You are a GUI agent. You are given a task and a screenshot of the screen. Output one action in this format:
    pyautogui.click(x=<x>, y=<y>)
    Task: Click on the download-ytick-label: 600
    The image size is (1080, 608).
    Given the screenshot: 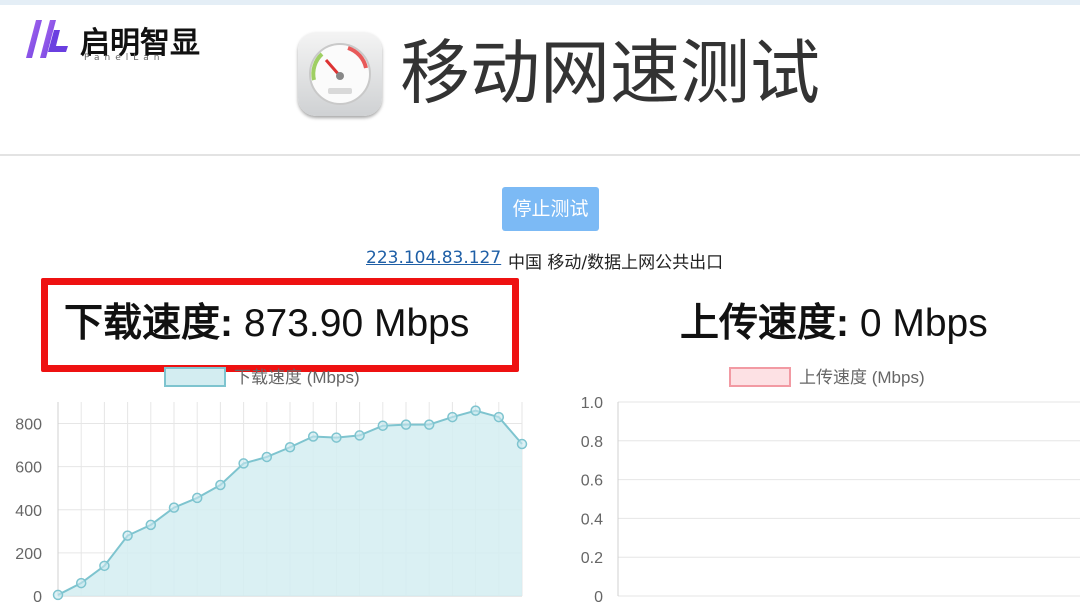 What is the action you would take?
    pyautogui.click(x=28, y=468)
    